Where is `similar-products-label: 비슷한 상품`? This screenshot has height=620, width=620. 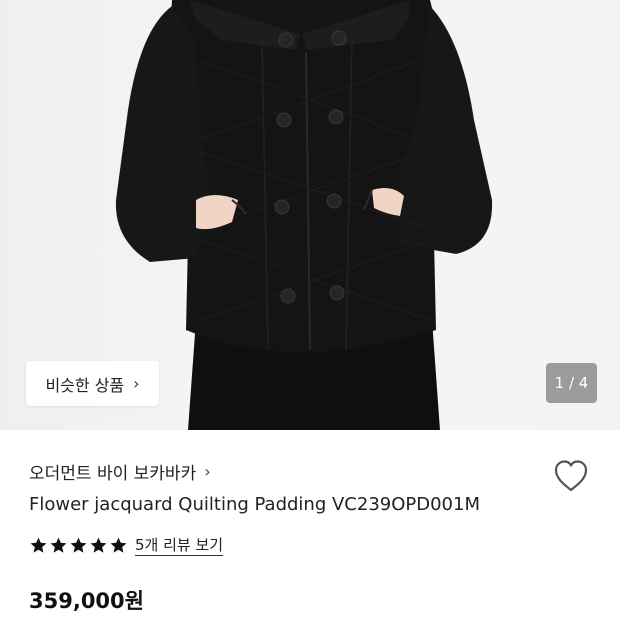 similar-products-label: 비슷한 상품 is located at coordinates (85, 385).